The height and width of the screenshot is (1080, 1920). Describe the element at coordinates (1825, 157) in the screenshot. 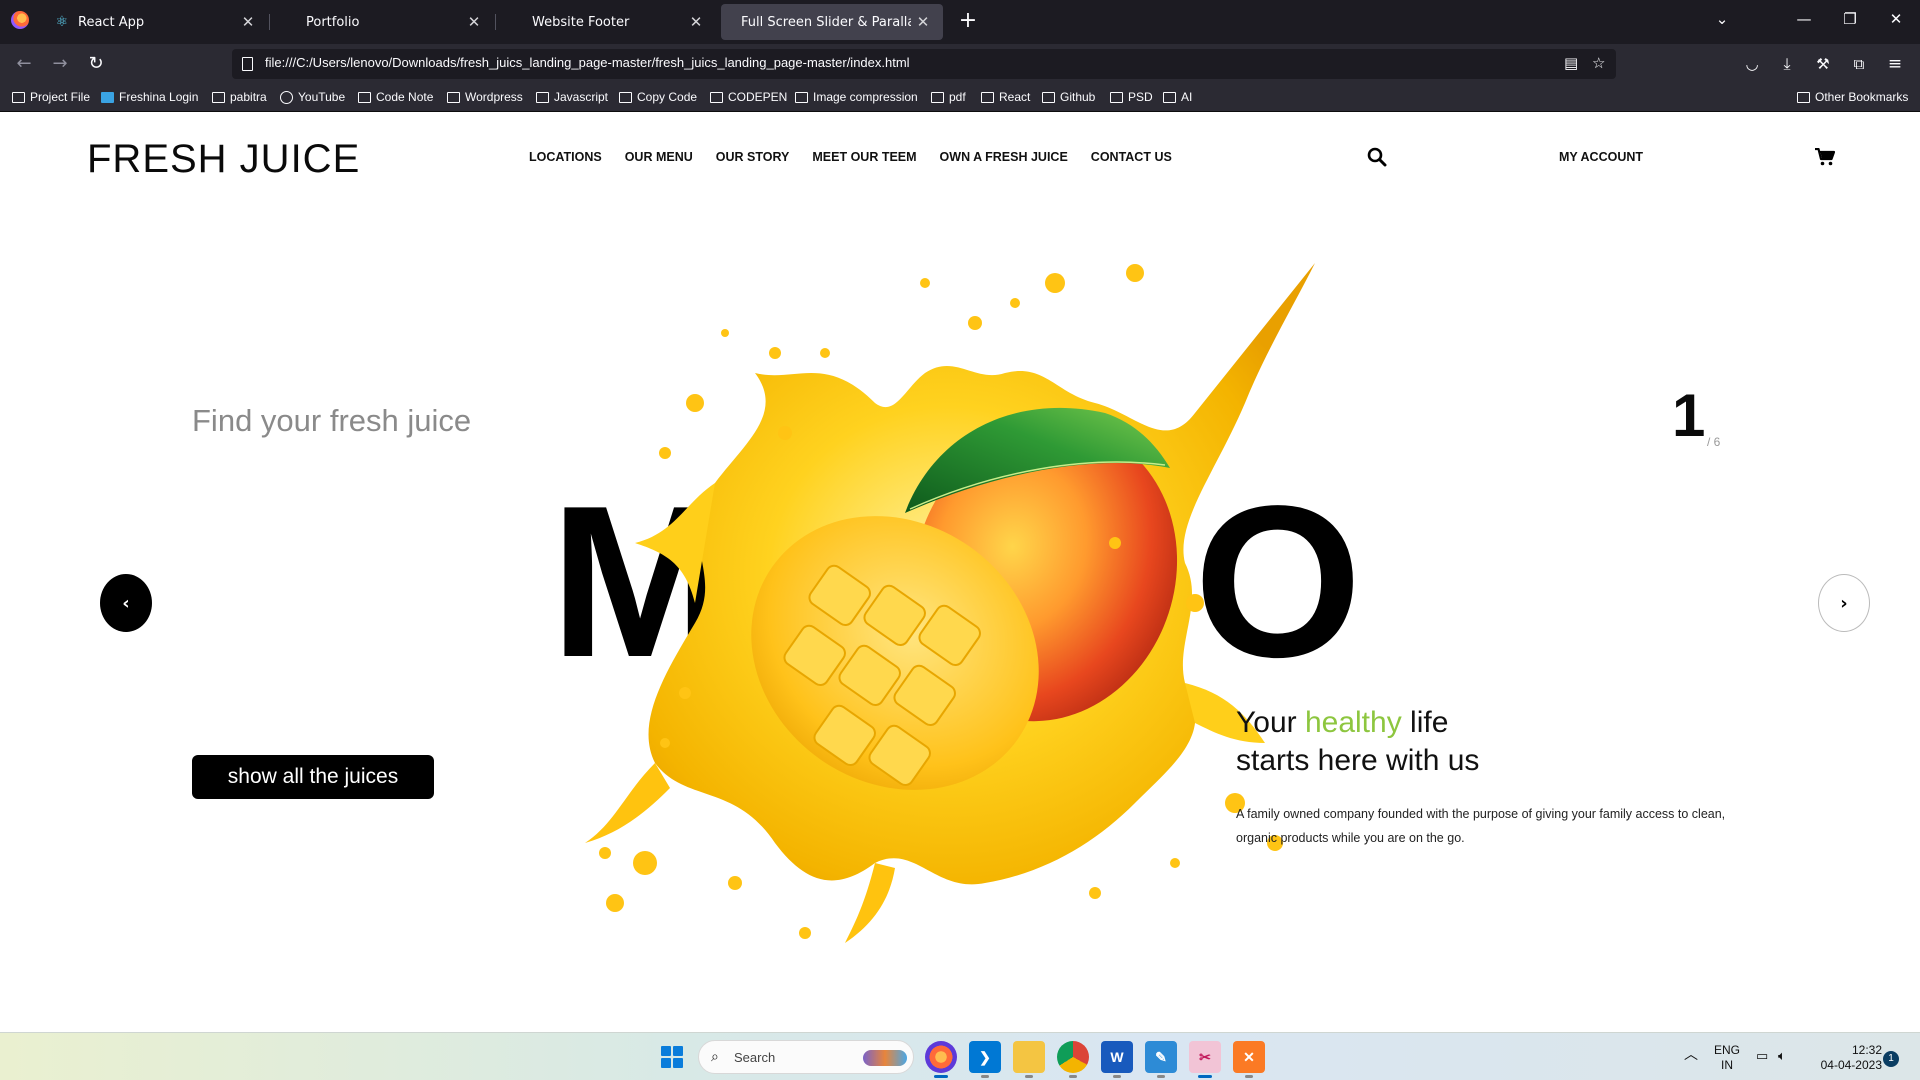

I see `shopping-cart-icon` at that location.